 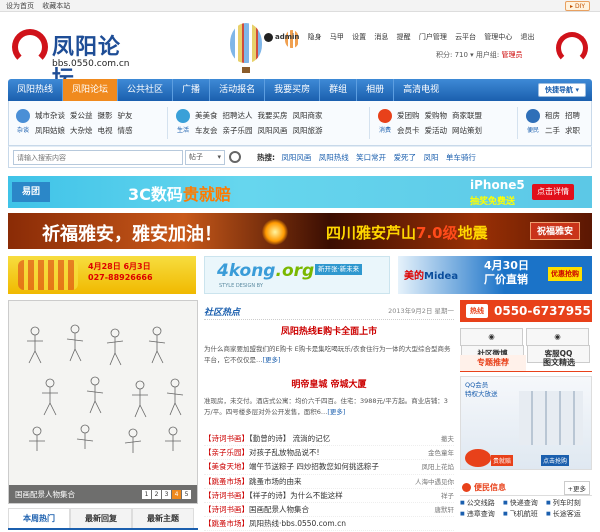 I want to click on sublink: 大杂烩, so click(x=81, y=130).